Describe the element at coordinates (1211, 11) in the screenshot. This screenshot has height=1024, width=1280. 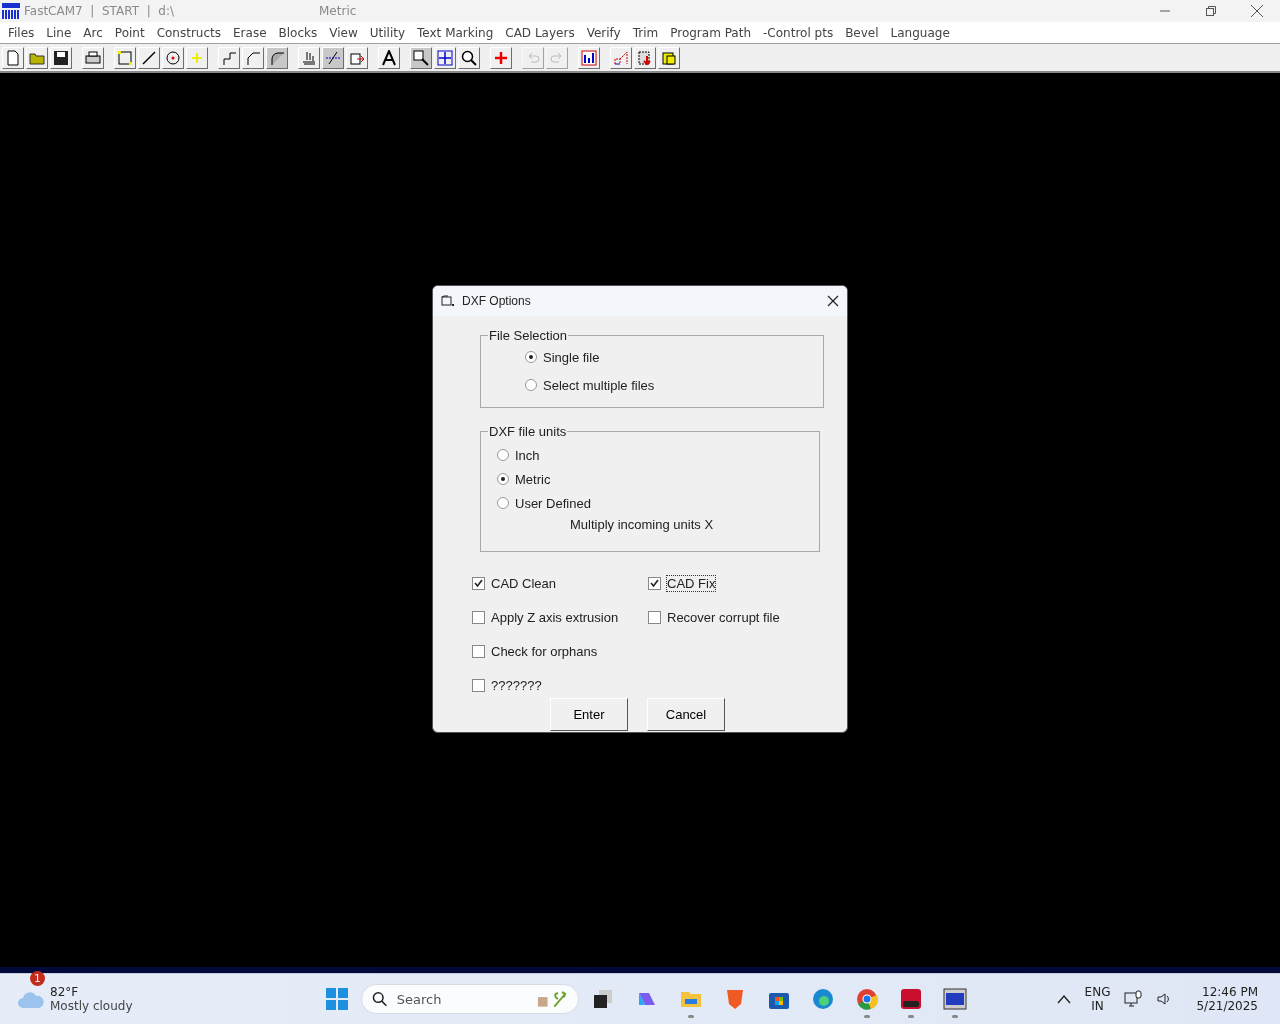
I see `restore-icon` at that location.